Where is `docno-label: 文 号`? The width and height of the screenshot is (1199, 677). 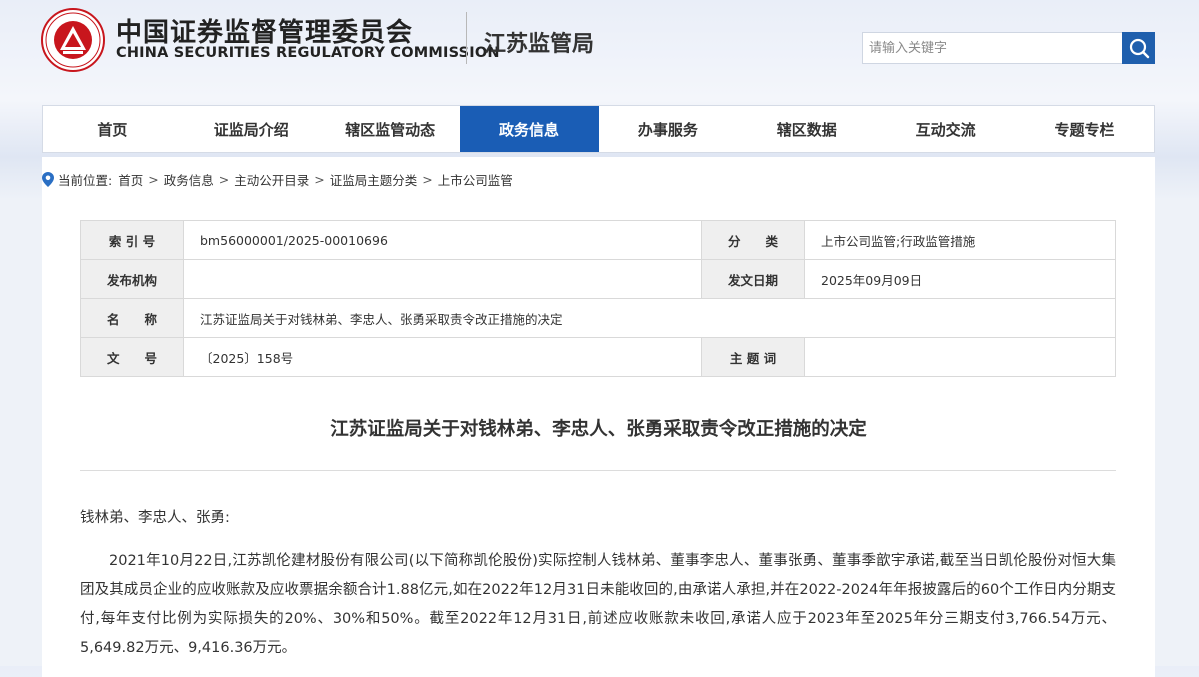
docno-label: 文 号 is located at coordinates (132, 357).